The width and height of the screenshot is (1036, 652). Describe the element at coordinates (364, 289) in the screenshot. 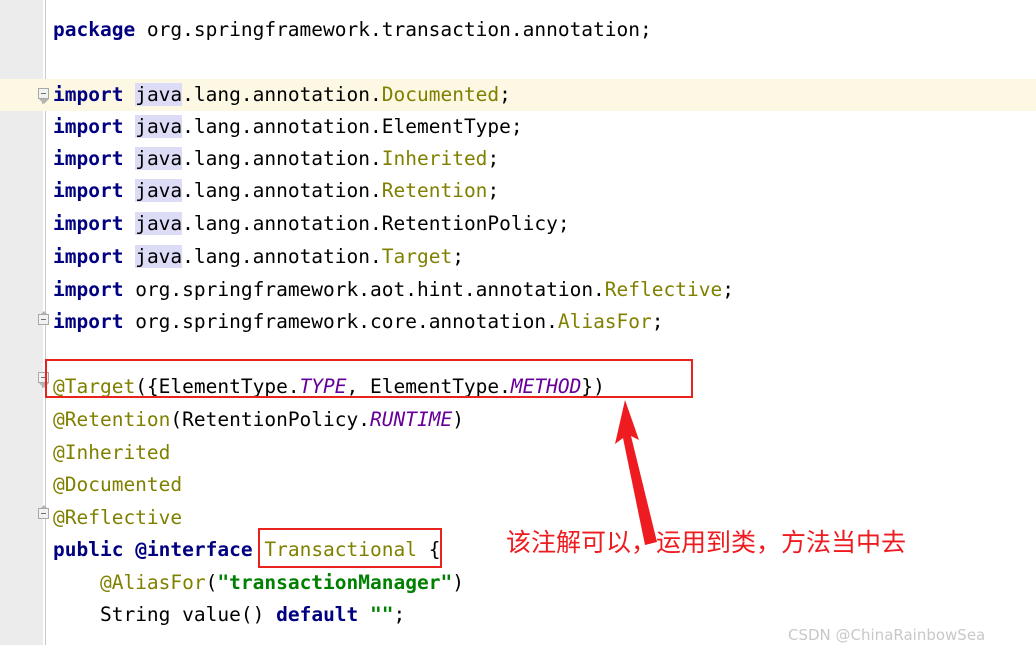

I see `import-path: org.springframework.aot.hint.annotation.` at that location.